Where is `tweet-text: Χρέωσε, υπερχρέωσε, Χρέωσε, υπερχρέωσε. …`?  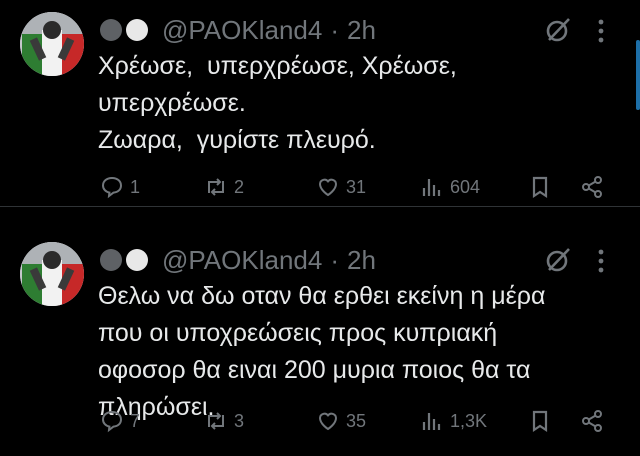 tweet-text: Χρέωσε, υπερχρέωσε, Χρέωσε, υπερχρέωσε. … is located at coordinates (277, 103).